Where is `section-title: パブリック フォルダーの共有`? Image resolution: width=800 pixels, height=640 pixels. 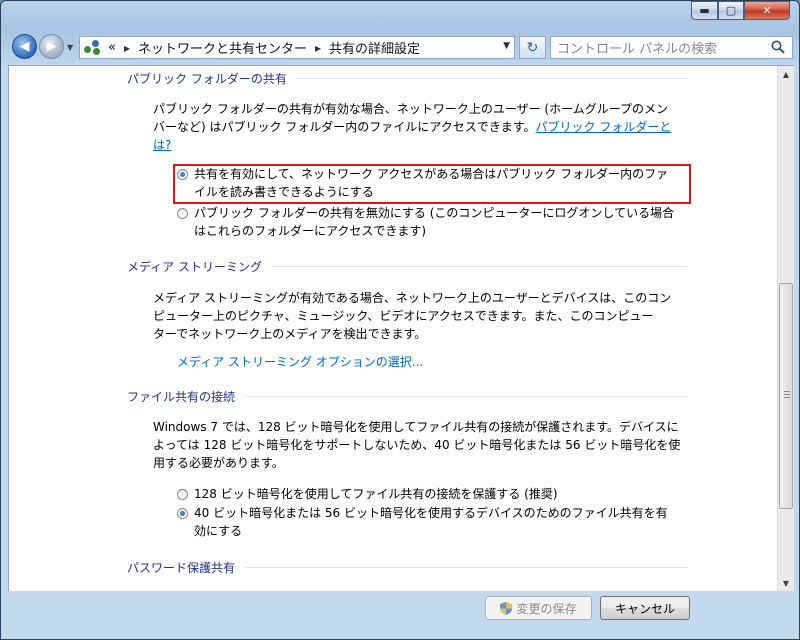
section-title: パブリック フォルダーの共有 is located at coordinates (207, 79).